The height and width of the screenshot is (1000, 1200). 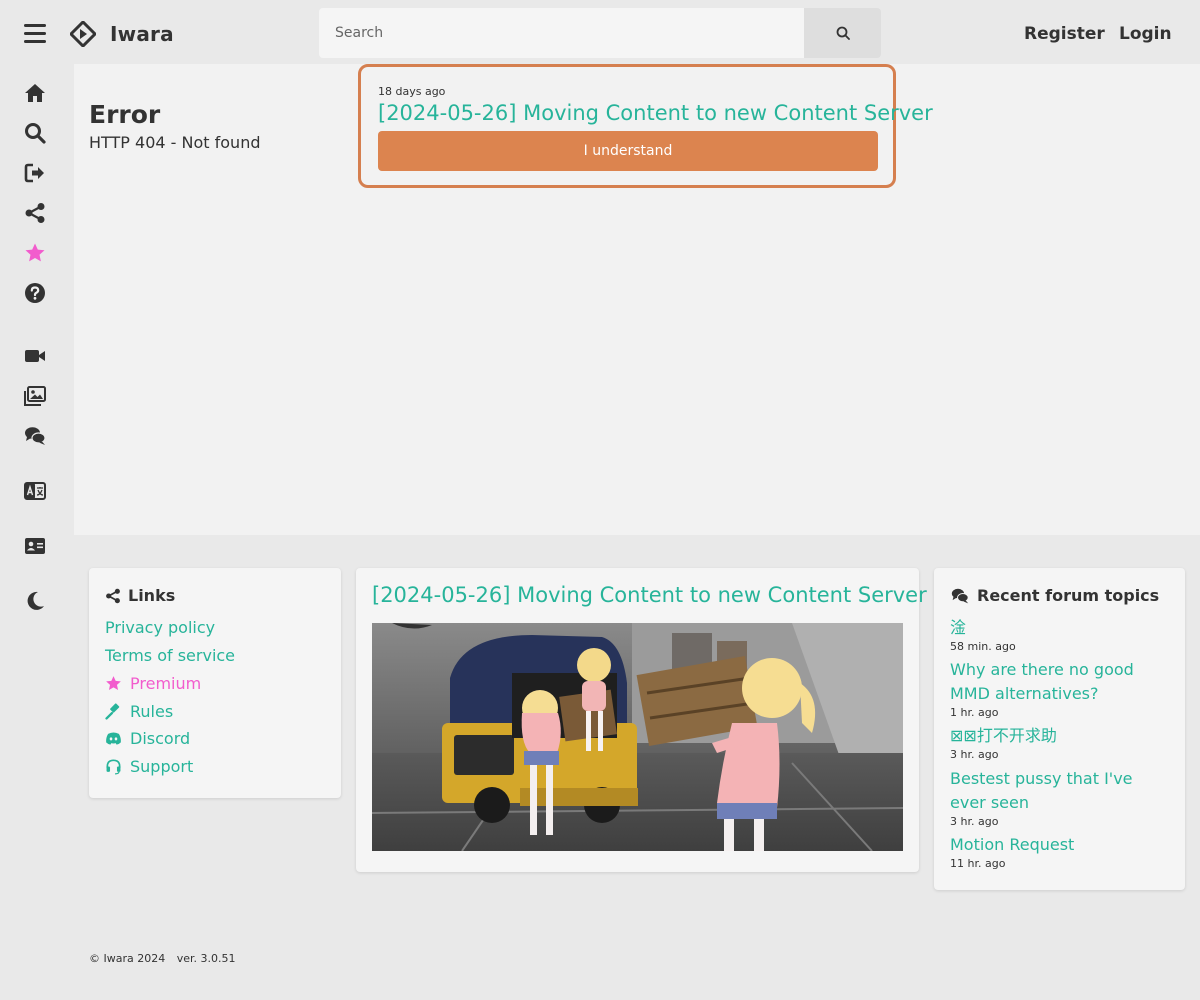 I want to click on terms-of-service-link: Terms of service, so click(x=170, y=655).